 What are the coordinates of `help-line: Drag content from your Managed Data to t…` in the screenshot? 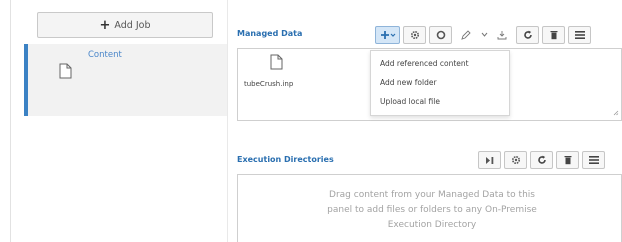 It's located at (432, 195).